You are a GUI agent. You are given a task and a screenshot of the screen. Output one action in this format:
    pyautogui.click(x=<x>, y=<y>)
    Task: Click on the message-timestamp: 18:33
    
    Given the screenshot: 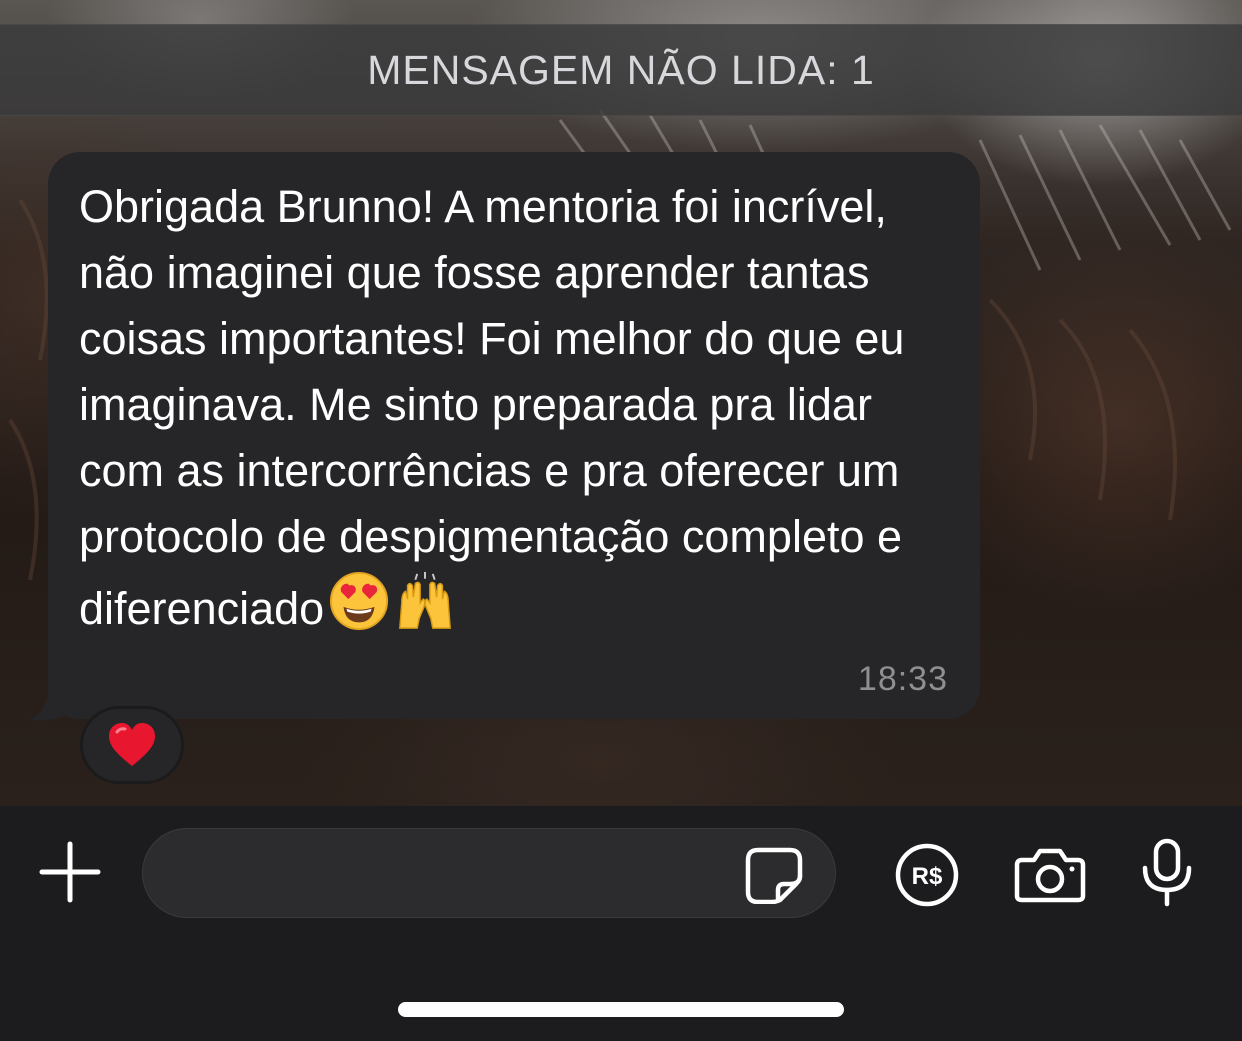 What is the action you would take?
    pyautogui.click(x=902, y=679)
    